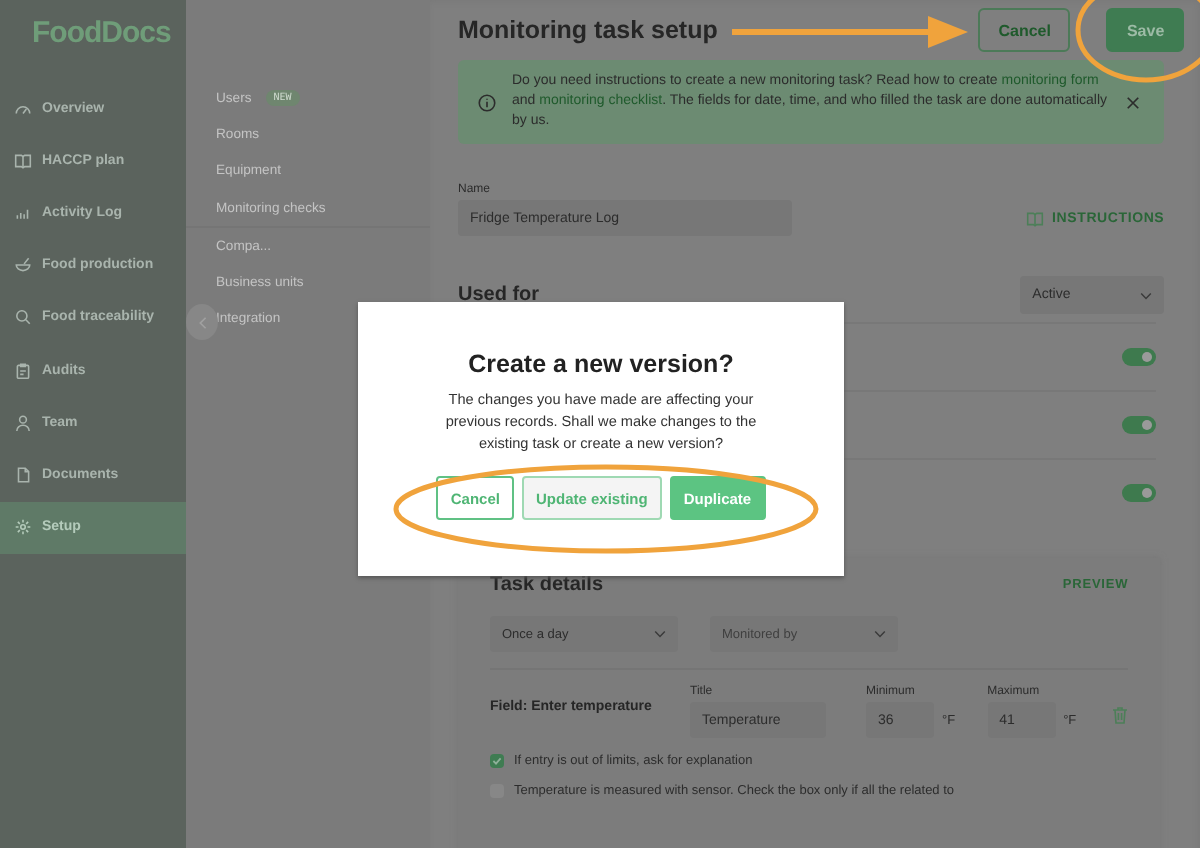  Describe the element at coordinates (23, 317) in the screenshot. I see `search-icon` at that location.